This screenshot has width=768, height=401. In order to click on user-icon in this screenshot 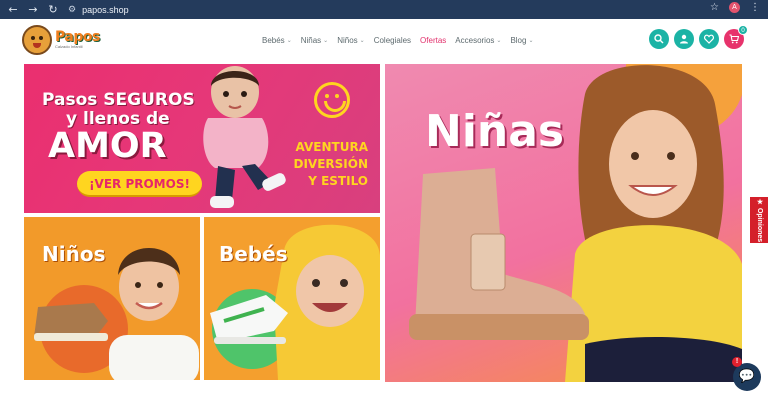, I will do `click(684, 39)`.